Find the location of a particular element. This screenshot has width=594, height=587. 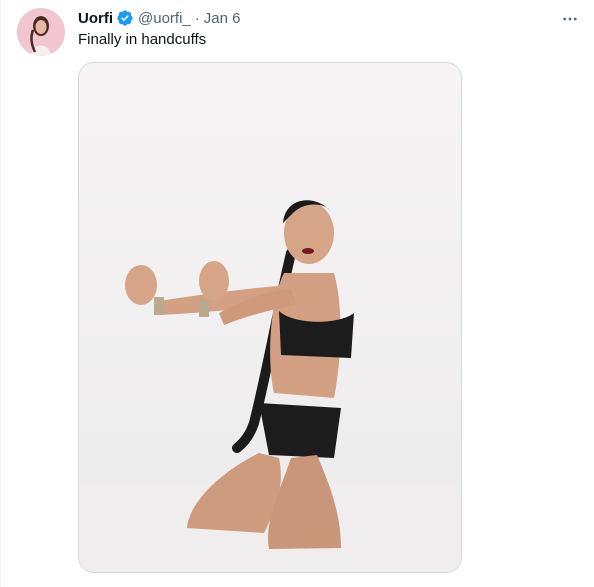

more-options-icon is located at coordinates (570, 19).